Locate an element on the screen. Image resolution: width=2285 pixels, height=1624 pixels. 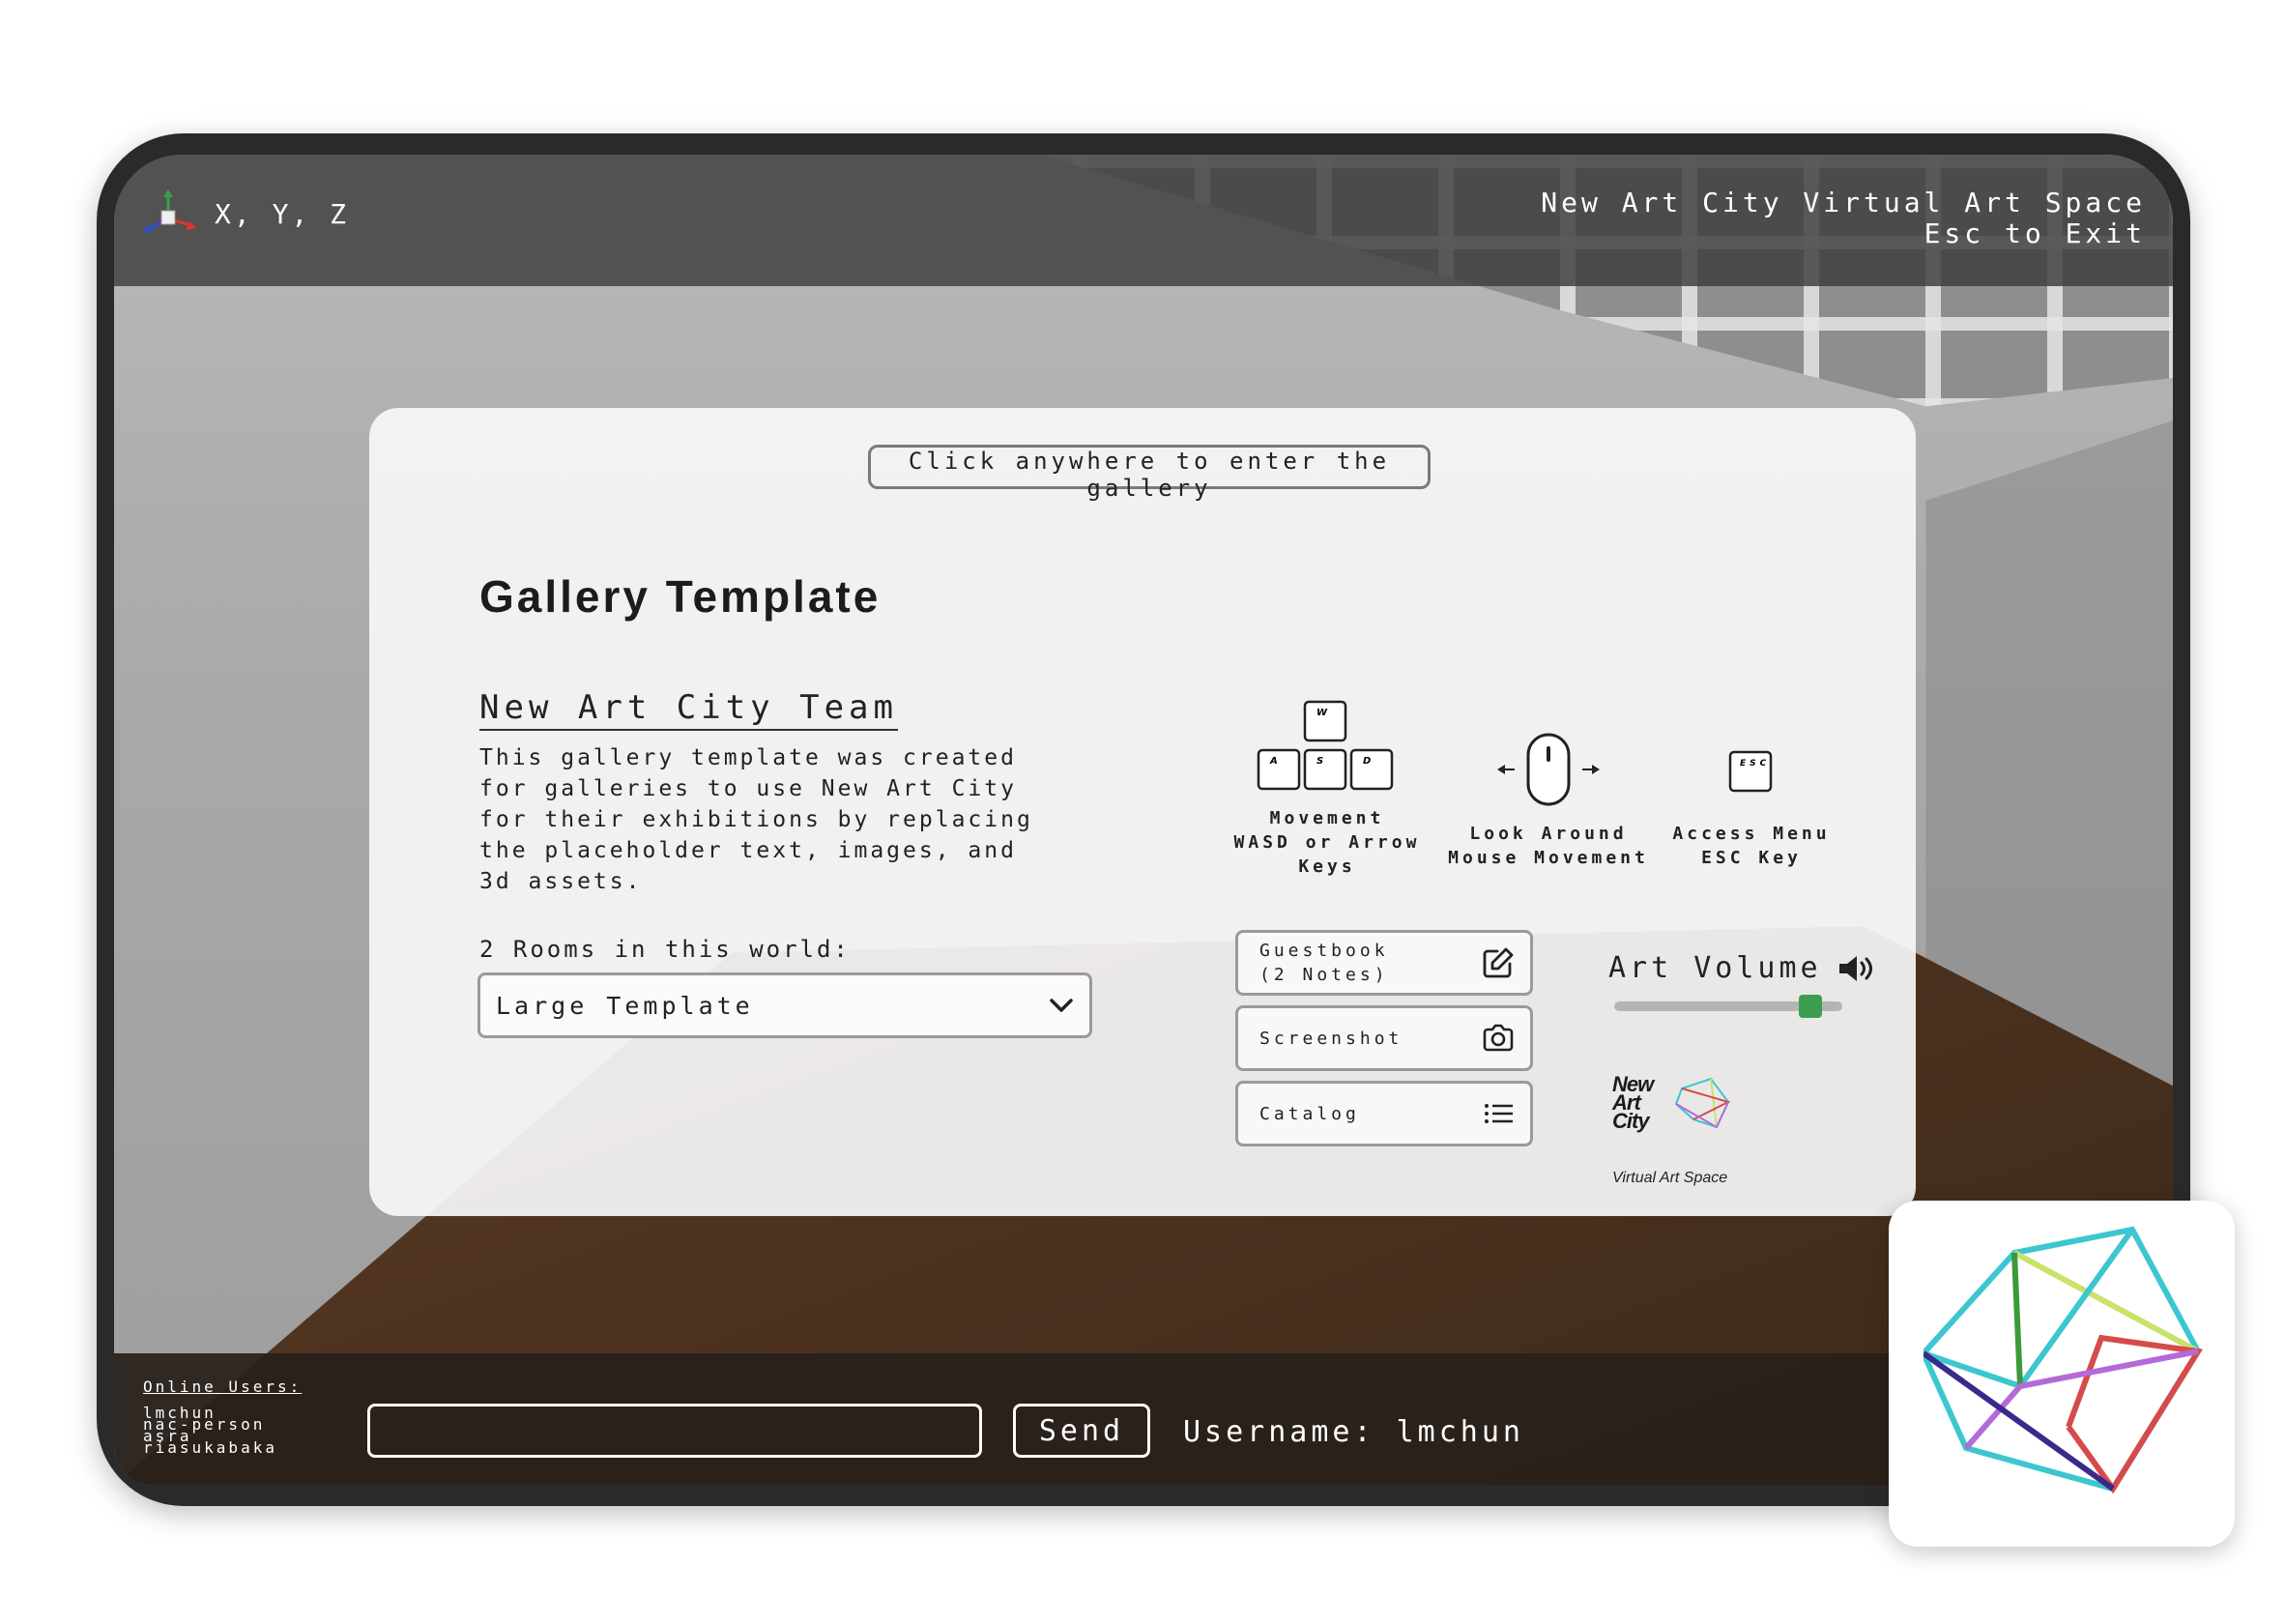
exit-hint: Esc to Exit is located at coordinates (2035, 233).